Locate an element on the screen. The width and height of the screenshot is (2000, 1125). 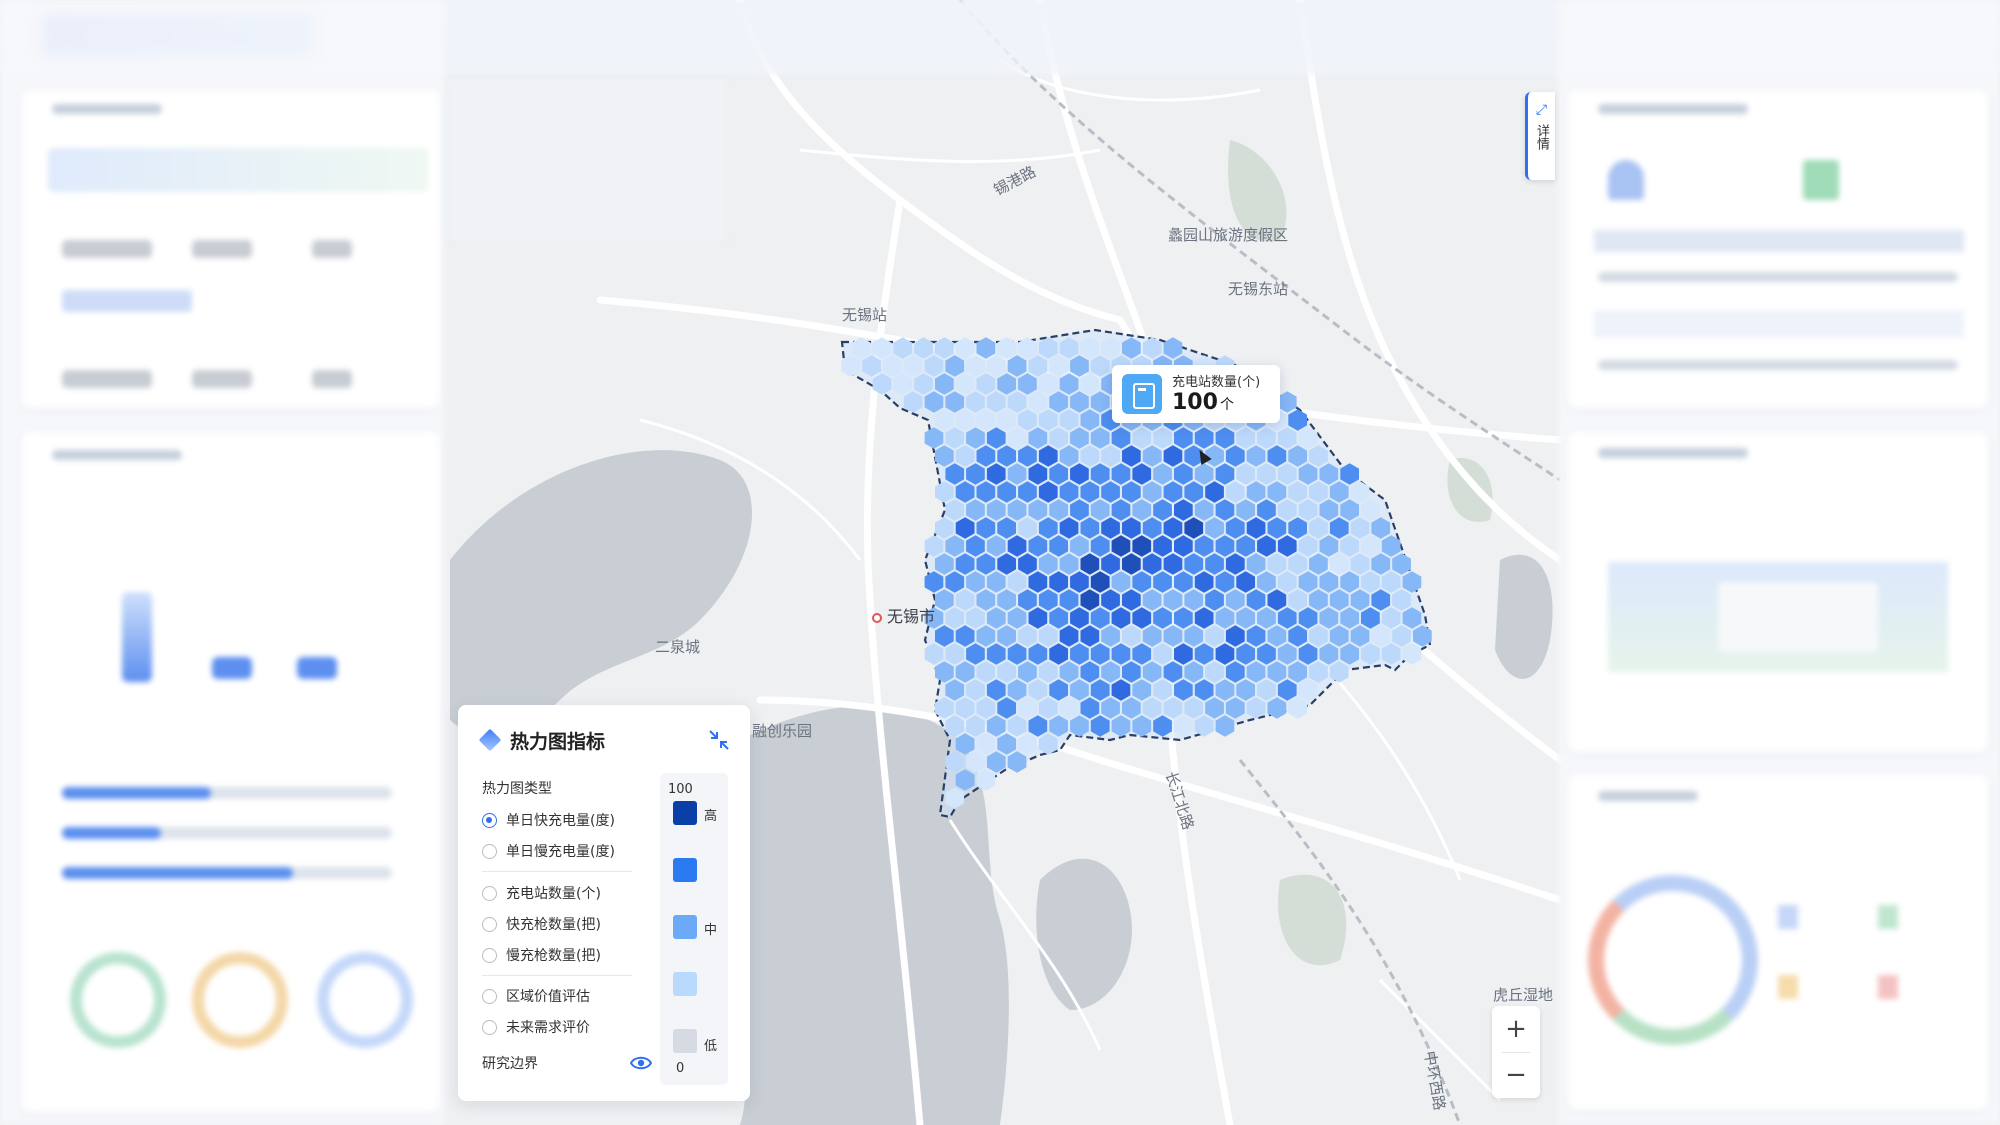
radio-label: 区域价值评估 is located at coordinates (548, 997).